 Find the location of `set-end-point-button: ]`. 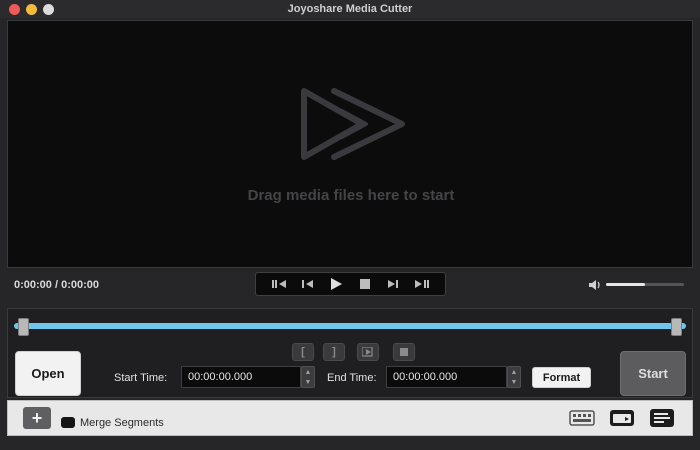

set-end-point-button: ] is located at coordinates (334, 352).